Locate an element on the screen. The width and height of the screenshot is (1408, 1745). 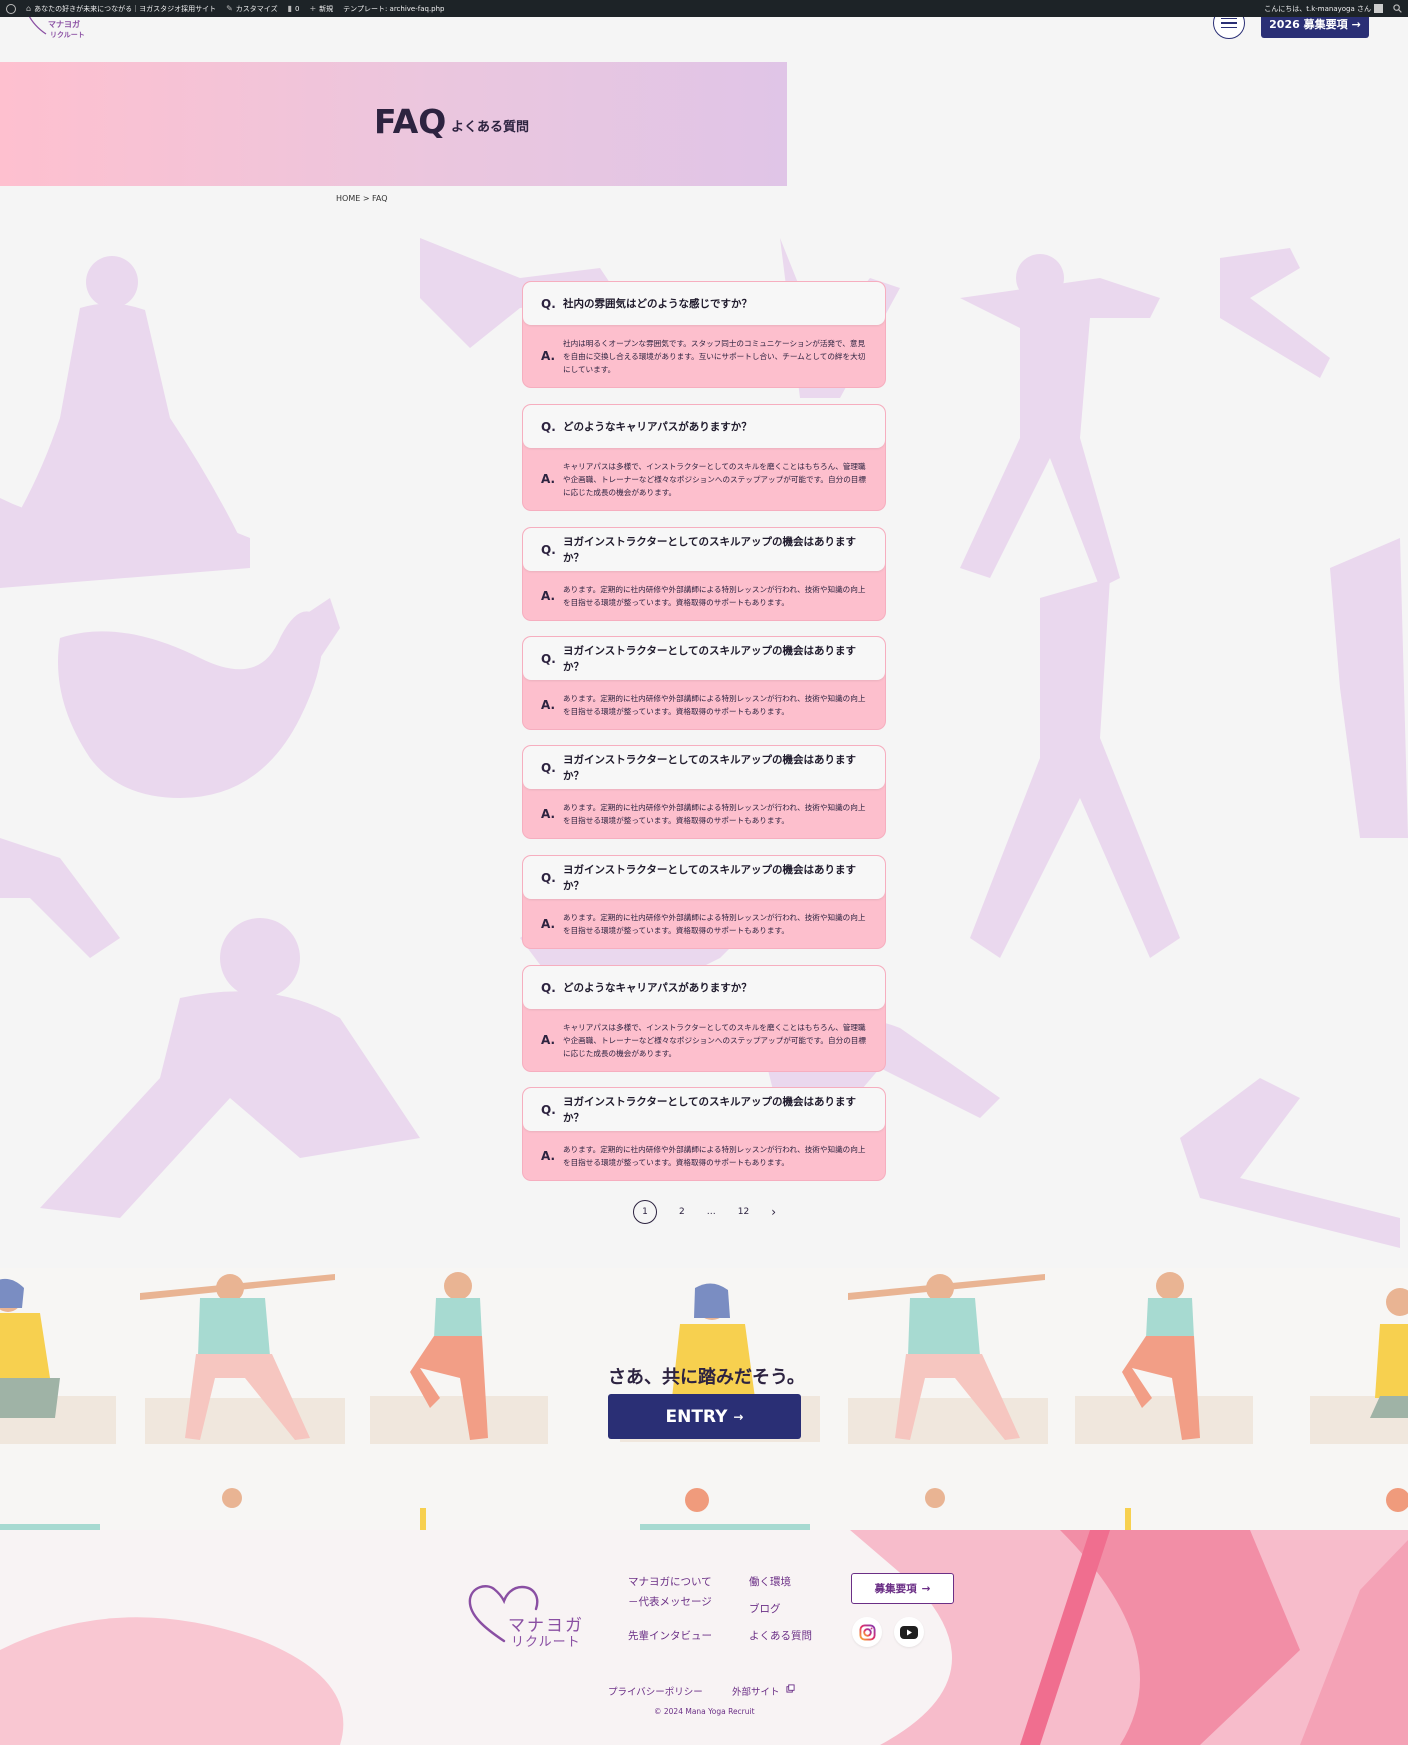
admin-comments-count: 0 is located at coordinates (297, 8).